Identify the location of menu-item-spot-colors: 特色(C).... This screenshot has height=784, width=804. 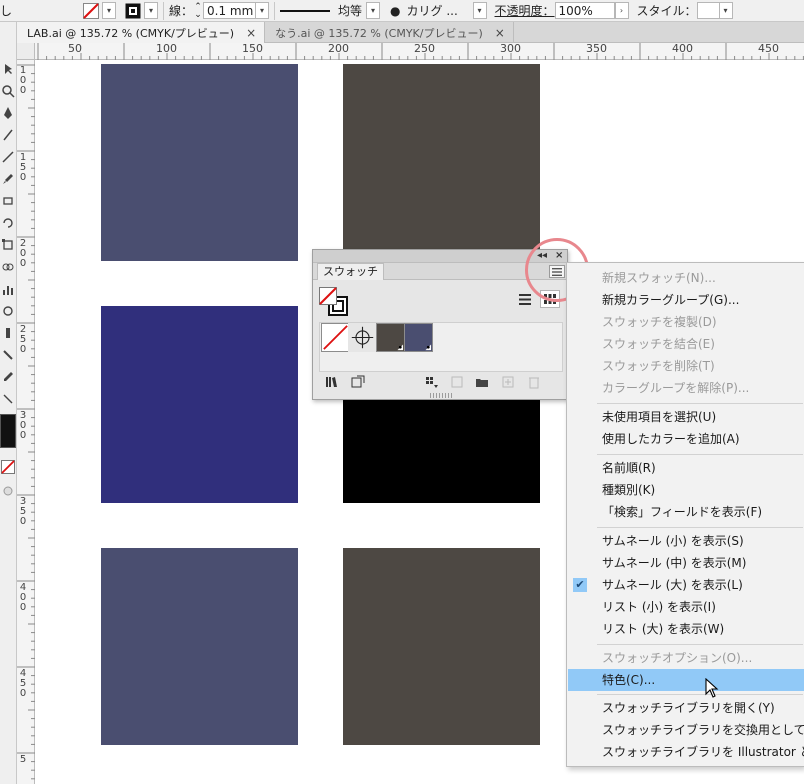
(686, 680).